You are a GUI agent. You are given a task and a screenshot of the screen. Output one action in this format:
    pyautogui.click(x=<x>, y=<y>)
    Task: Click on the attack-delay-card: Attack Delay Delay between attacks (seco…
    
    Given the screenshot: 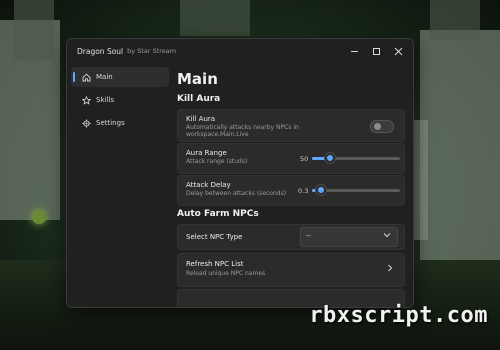 What is the action you would take?
    pyautogui.click(x=291, y=190)
    